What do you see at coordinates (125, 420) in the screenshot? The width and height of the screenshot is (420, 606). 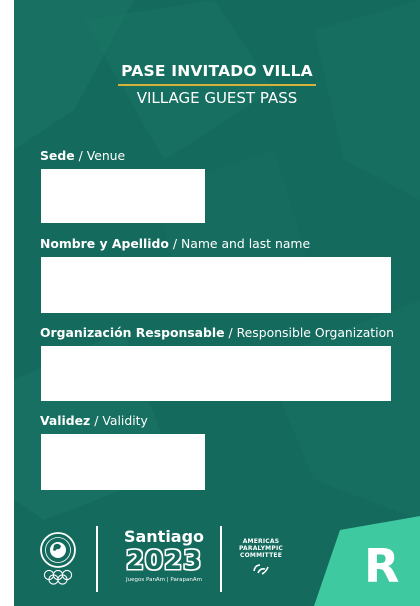 I see `validity-label-en: Validity` at bounding box center [125, 420].